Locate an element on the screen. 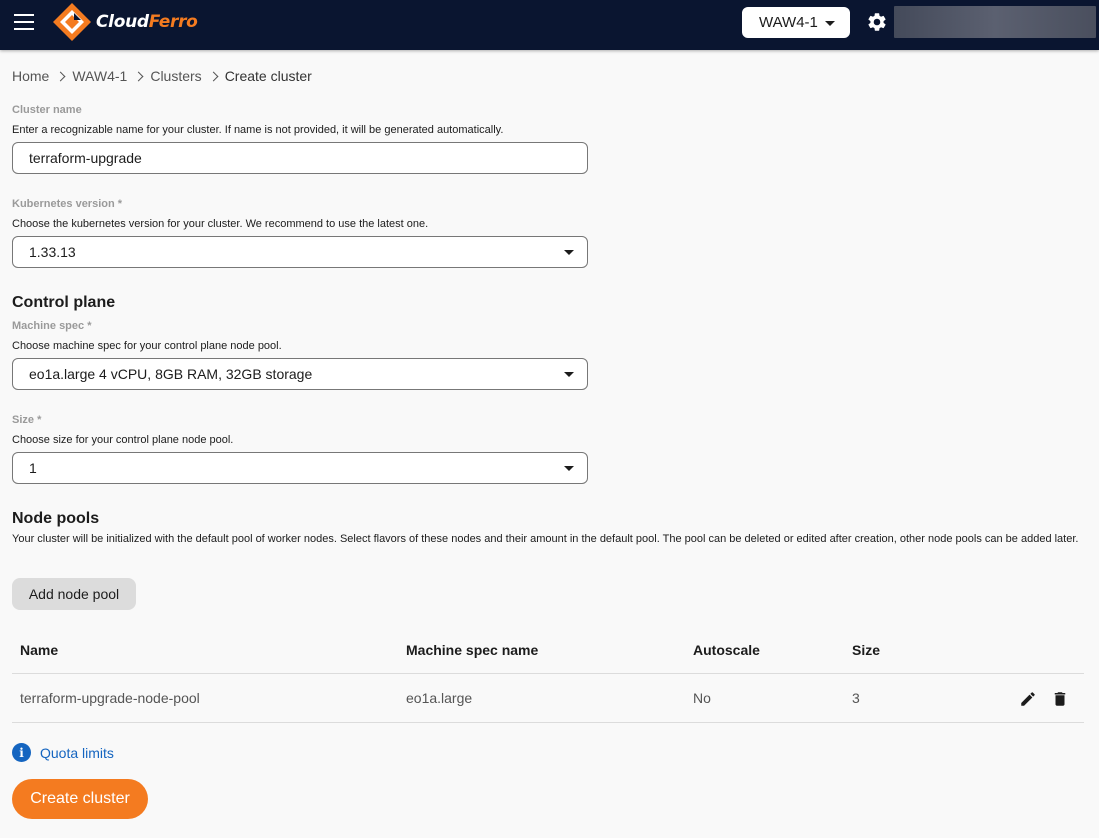 The width and height of the screenshot is (1099, 838). logo: CloudFerro is located at coordinates (125, 22).